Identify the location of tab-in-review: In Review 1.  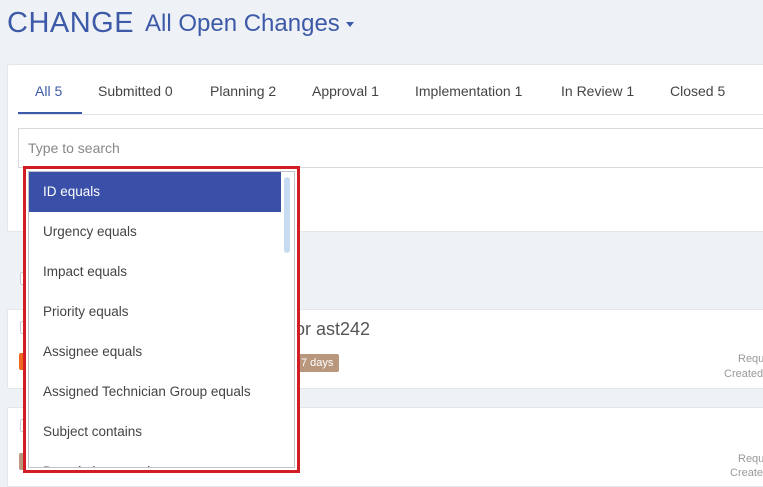
(597, 91).